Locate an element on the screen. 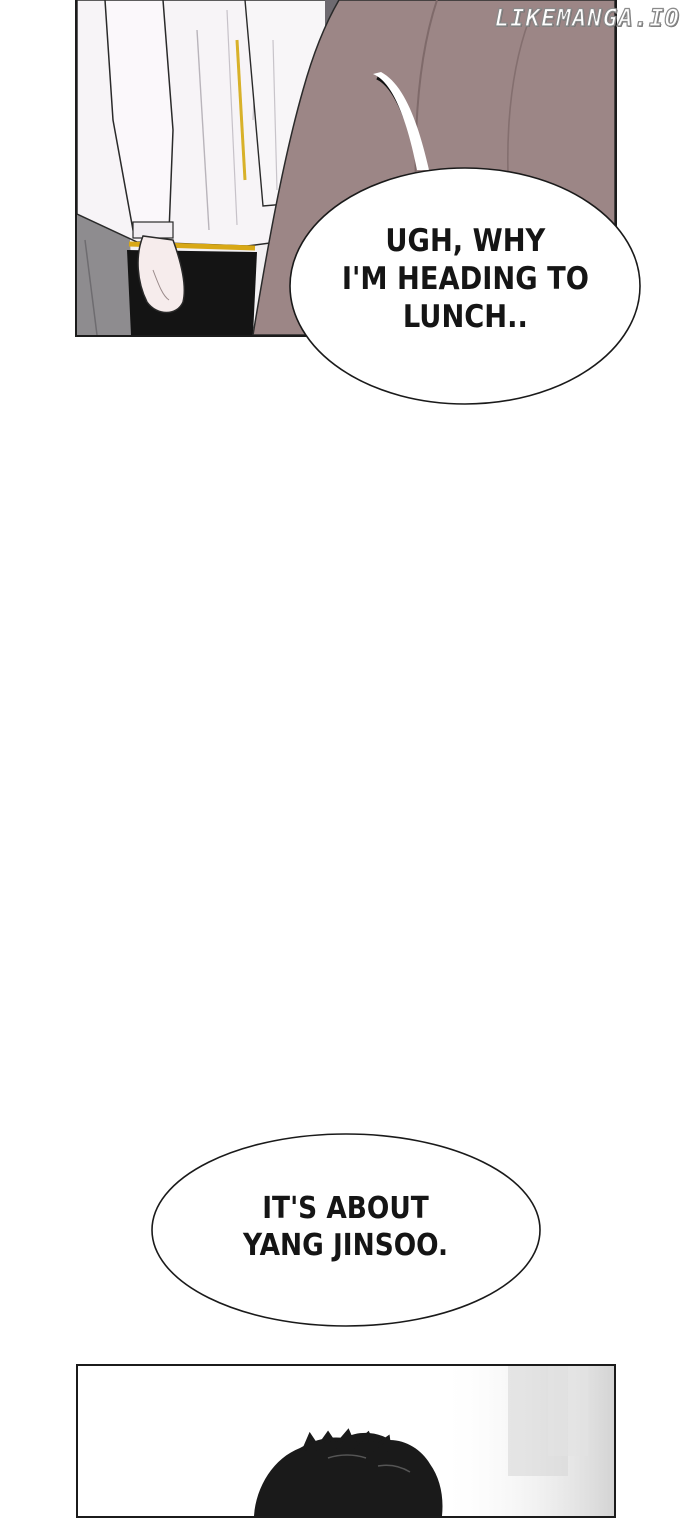 The width and height of the screenshot is (690, 1518). comic-panel-bottom is located at coordinates (346, 1441).